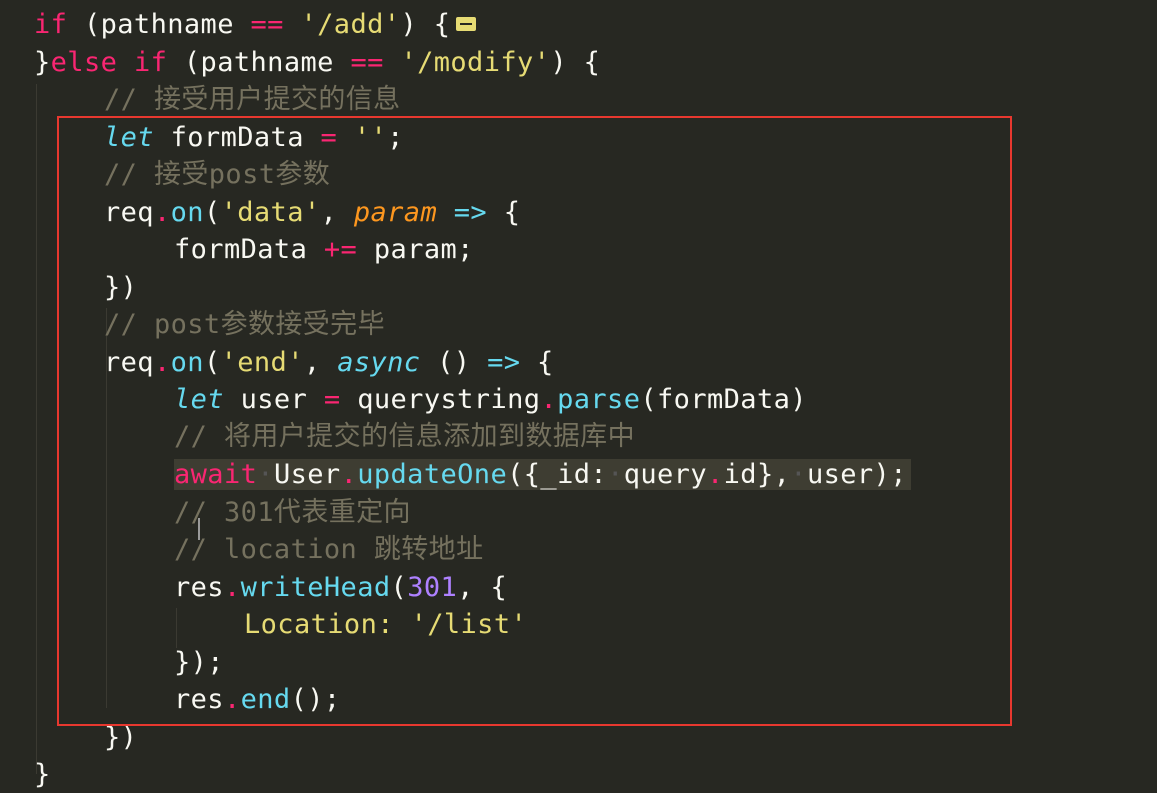  What do you see at coordinates (466, 23) in the screenshot?
I see `fold-ellipsis-icon` at bounding box center [466, 23].